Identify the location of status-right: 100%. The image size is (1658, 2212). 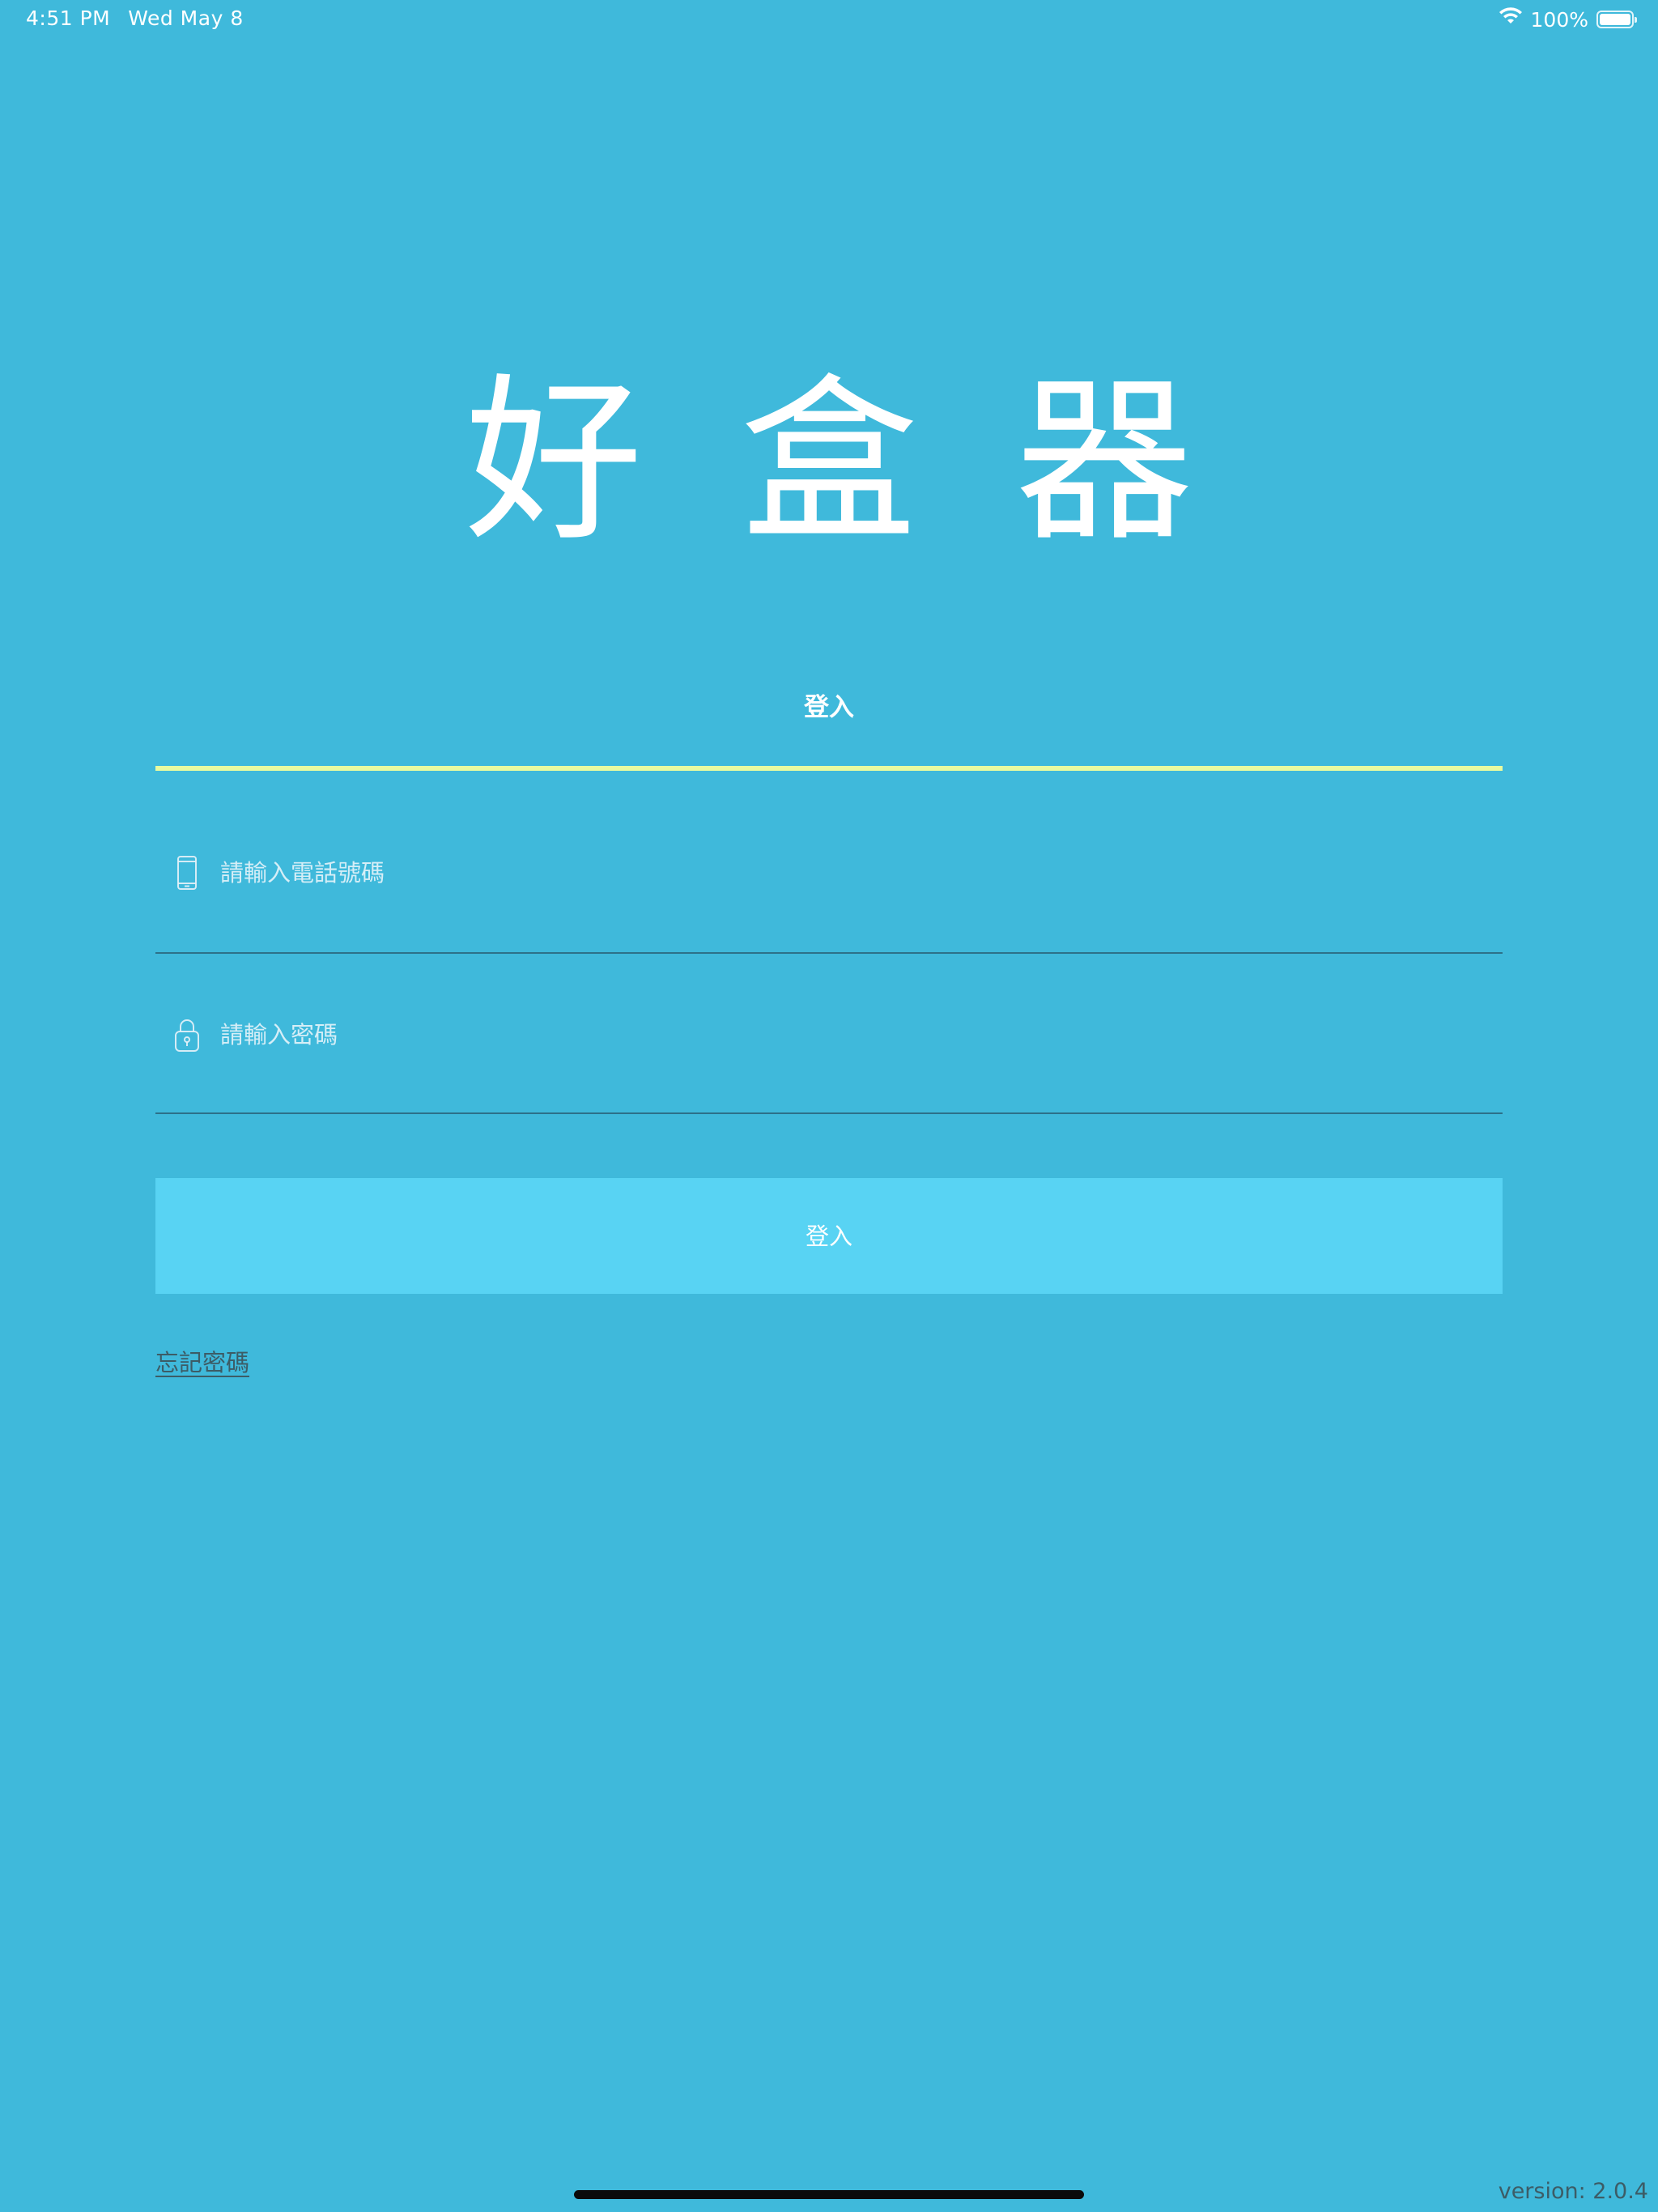
(1568, 19).